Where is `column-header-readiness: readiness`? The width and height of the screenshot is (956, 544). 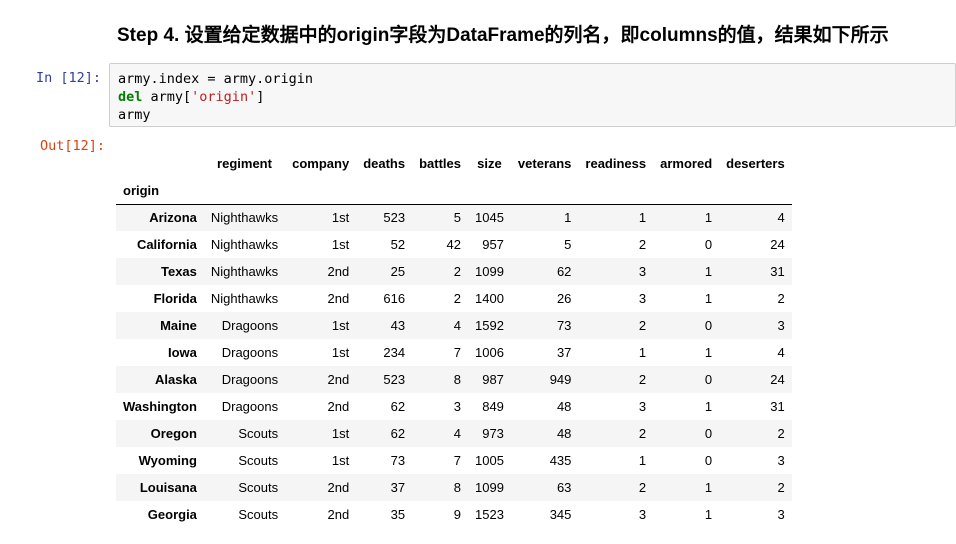 column-header-readiness: readiness is located at coordinates (616, 163).